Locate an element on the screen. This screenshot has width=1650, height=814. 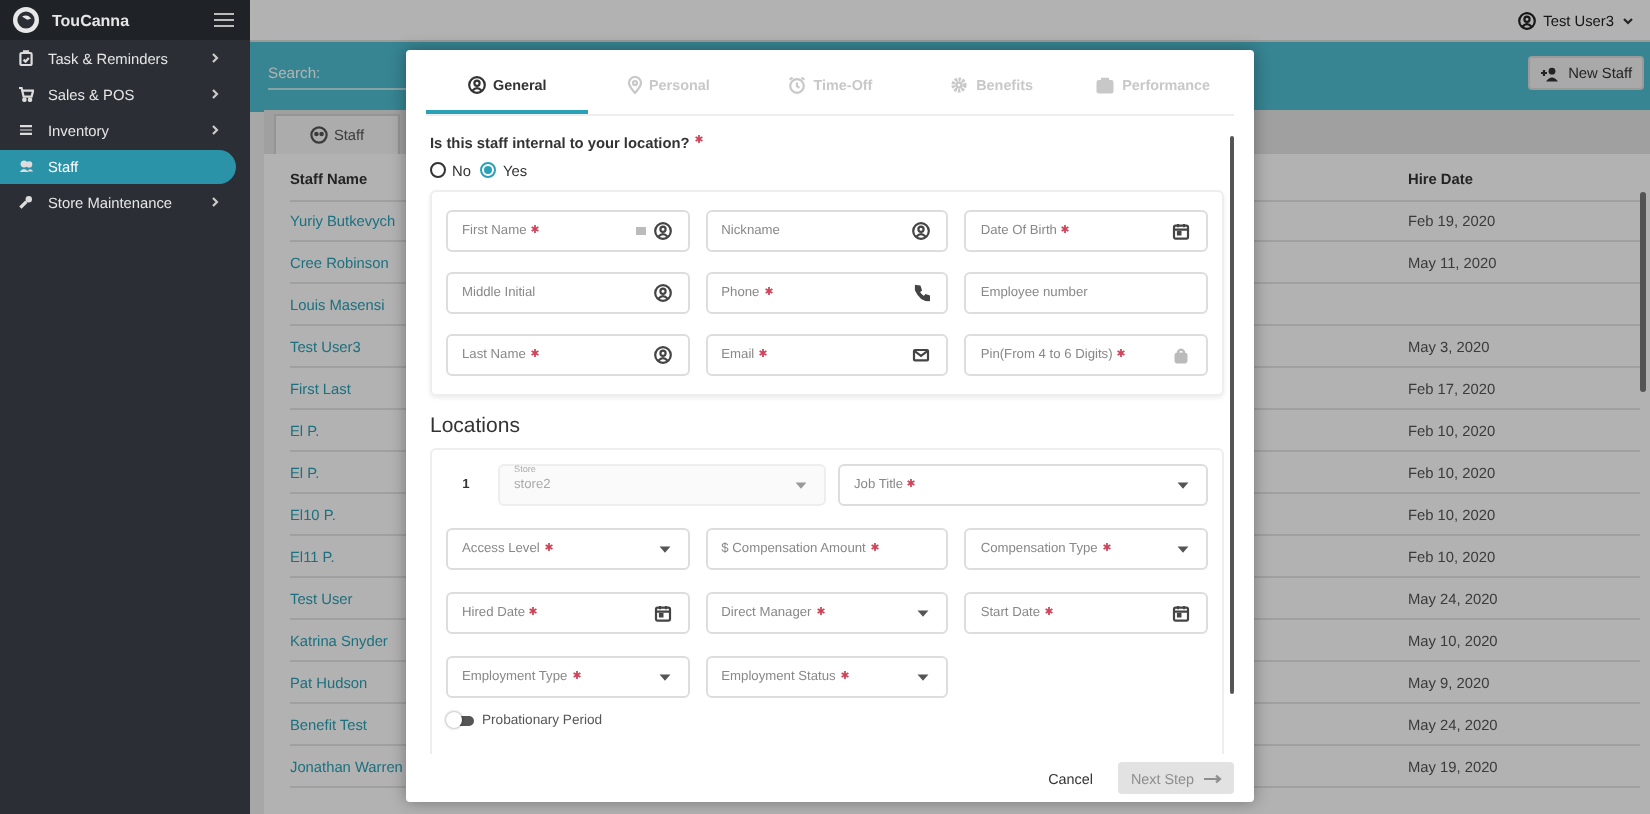
alarm-clock-icon is located at coordinates (796, 85).